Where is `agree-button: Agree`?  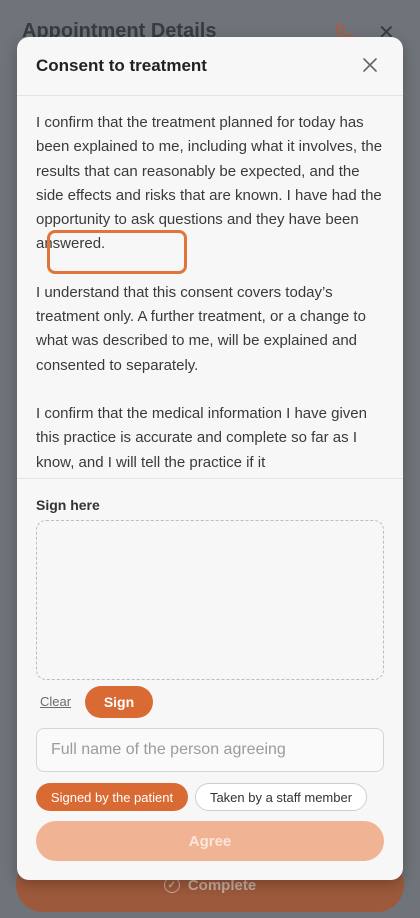 agree-button: Agree is located at coordinates (210, 841).